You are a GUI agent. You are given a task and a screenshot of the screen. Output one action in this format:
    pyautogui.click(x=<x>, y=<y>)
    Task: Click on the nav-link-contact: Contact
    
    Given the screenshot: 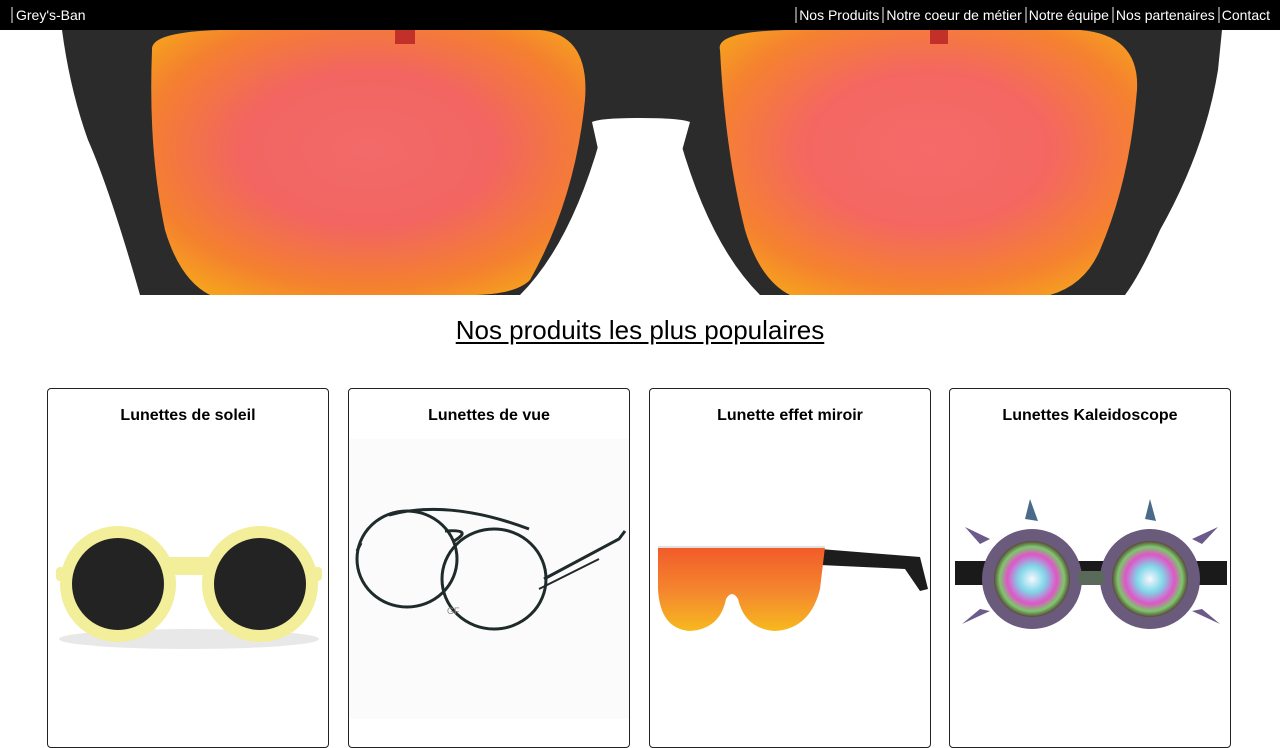 What is the action you would take?
    pyautogui.click(x=1243, y=15)
    